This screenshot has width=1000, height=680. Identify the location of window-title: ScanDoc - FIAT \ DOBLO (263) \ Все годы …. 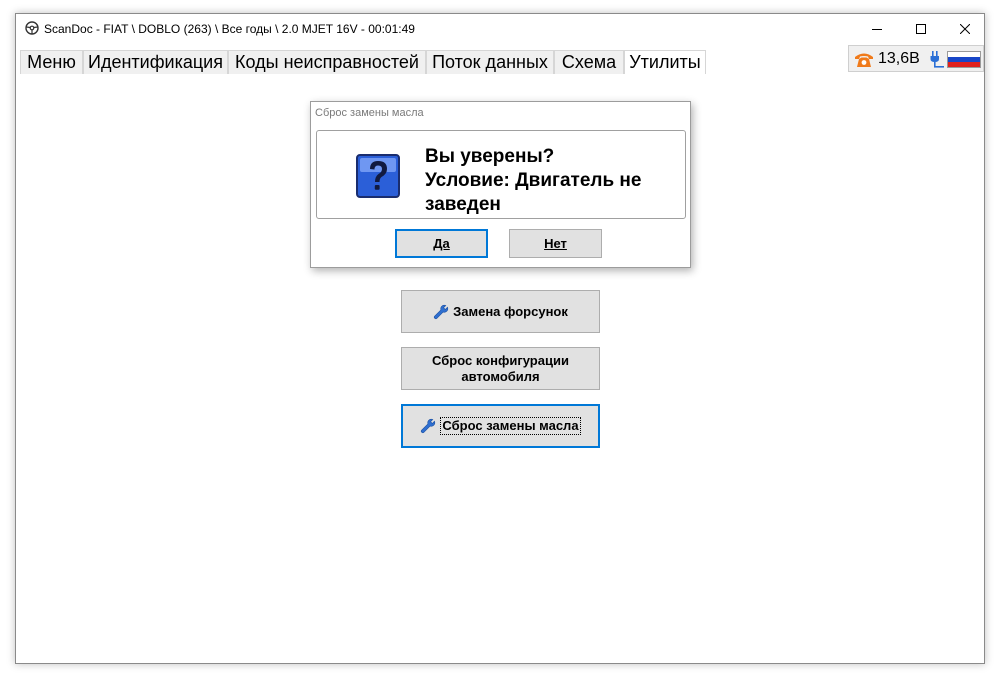
(229, 29).